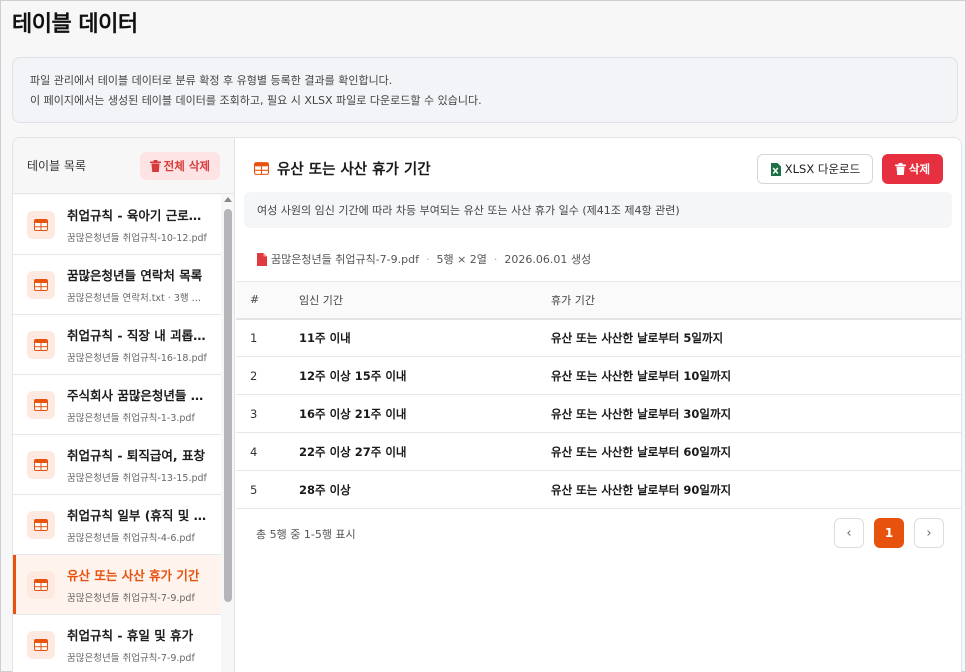  Describe the element at coordinates (137, 298) in the screenshot. I see `list-item-subtitle: 꿈많은청년들 연락처.txt · 3행 × 2열` at that location.